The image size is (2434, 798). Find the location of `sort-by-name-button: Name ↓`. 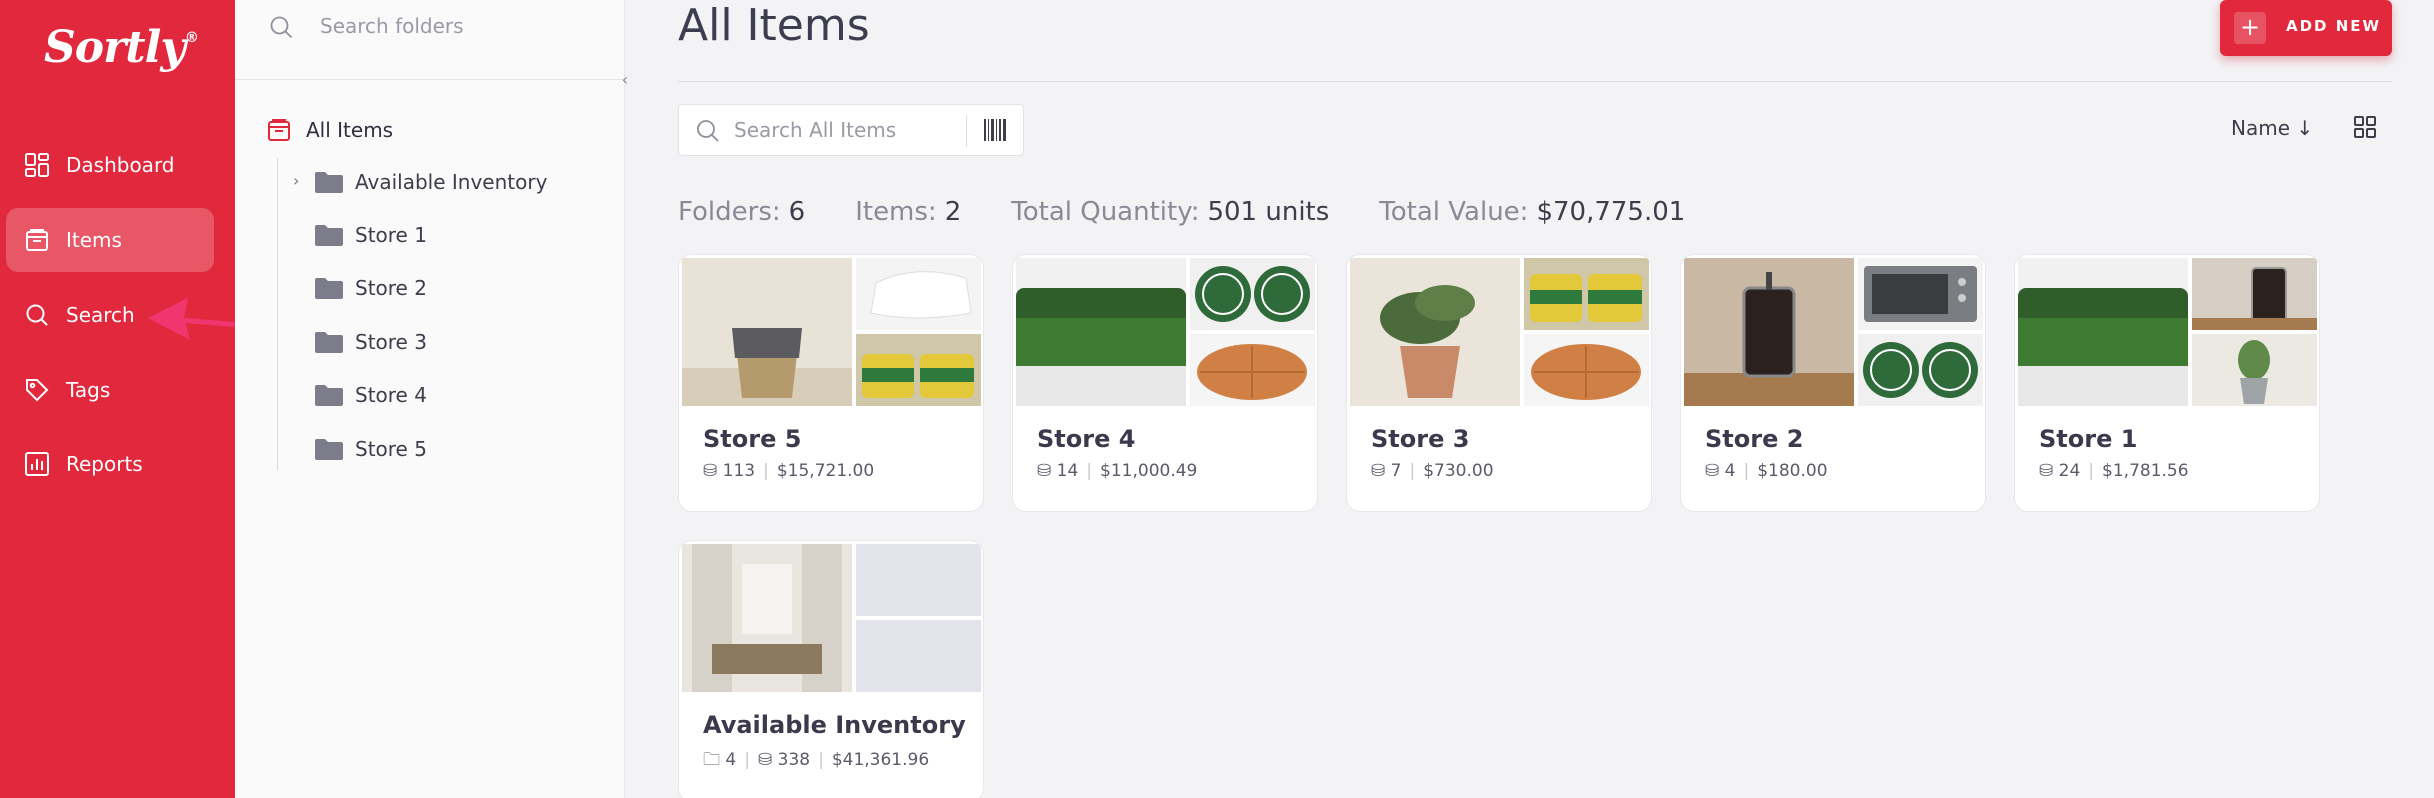

sort-by-name-button: Name ↓ is located at coordinates (2272, 128).